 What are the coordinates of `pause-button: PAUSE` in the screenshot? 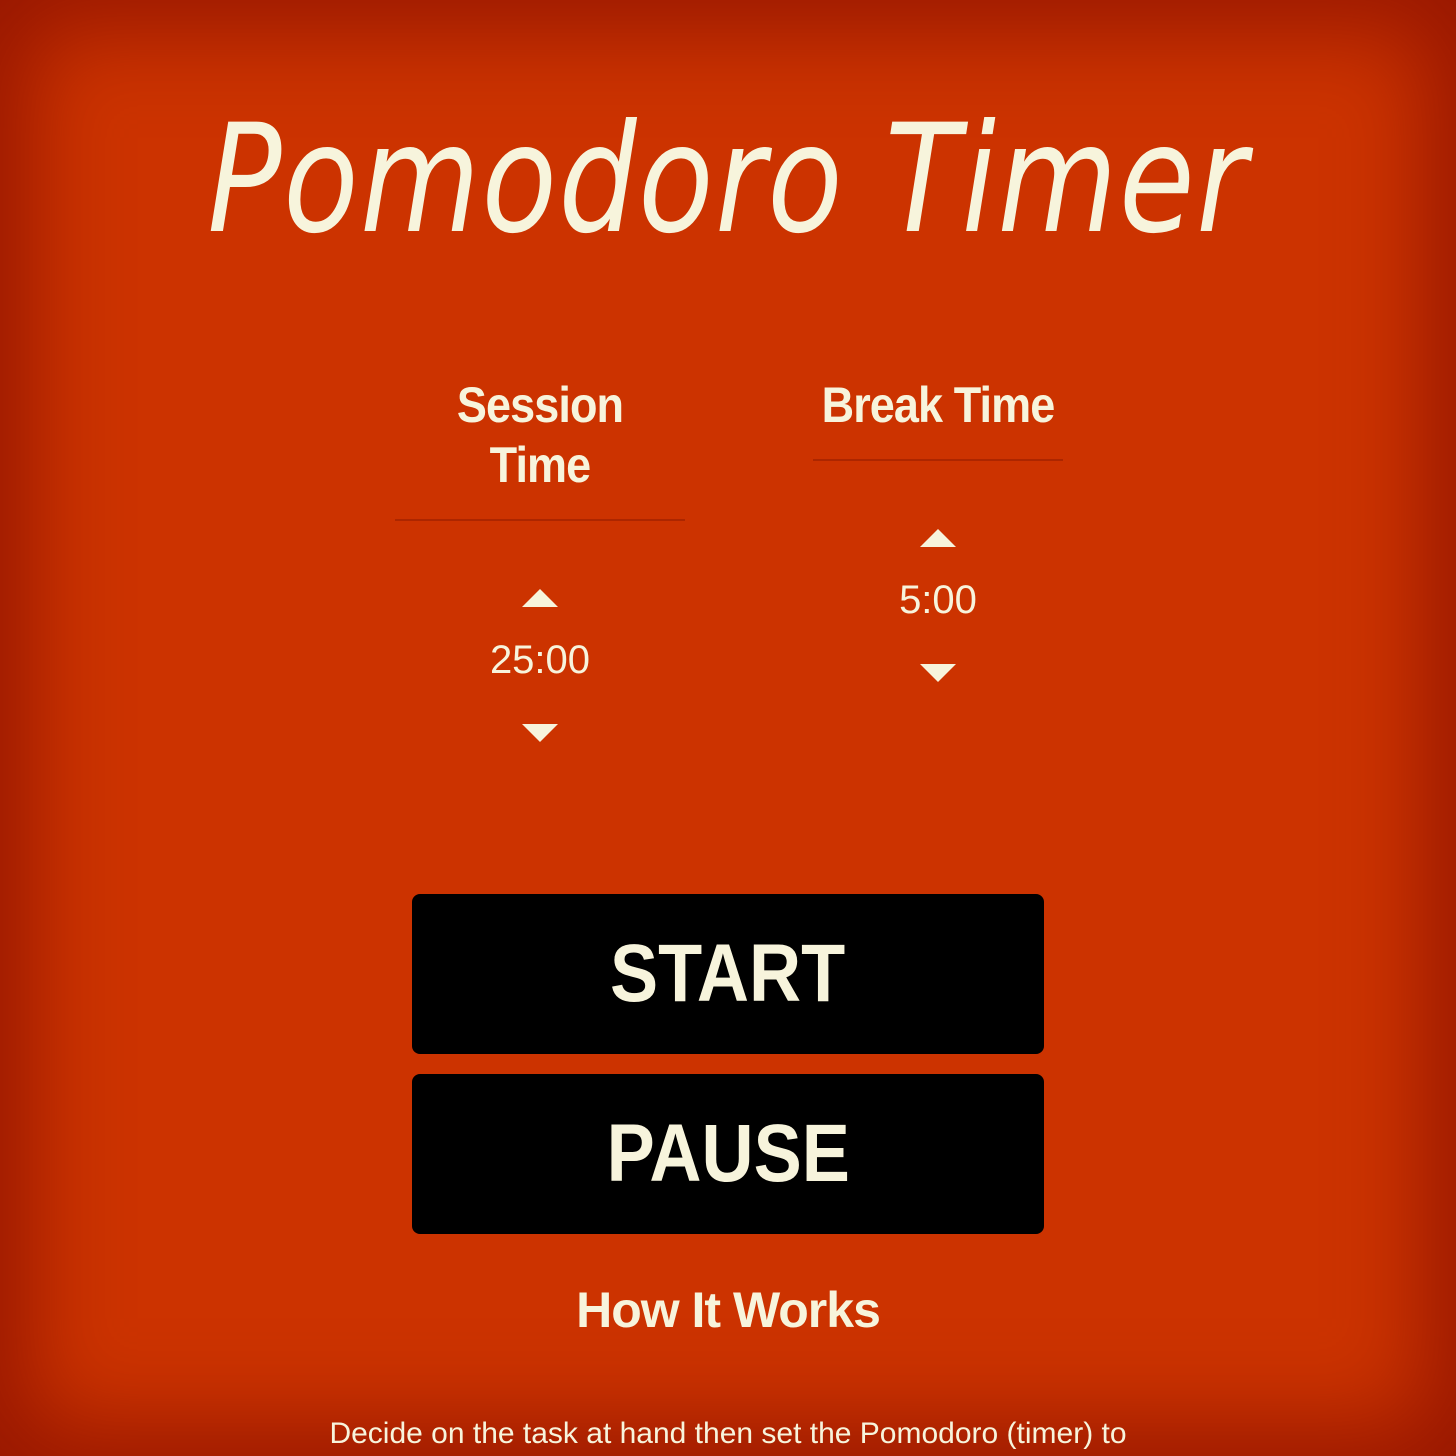 It's located at (728, 1154).